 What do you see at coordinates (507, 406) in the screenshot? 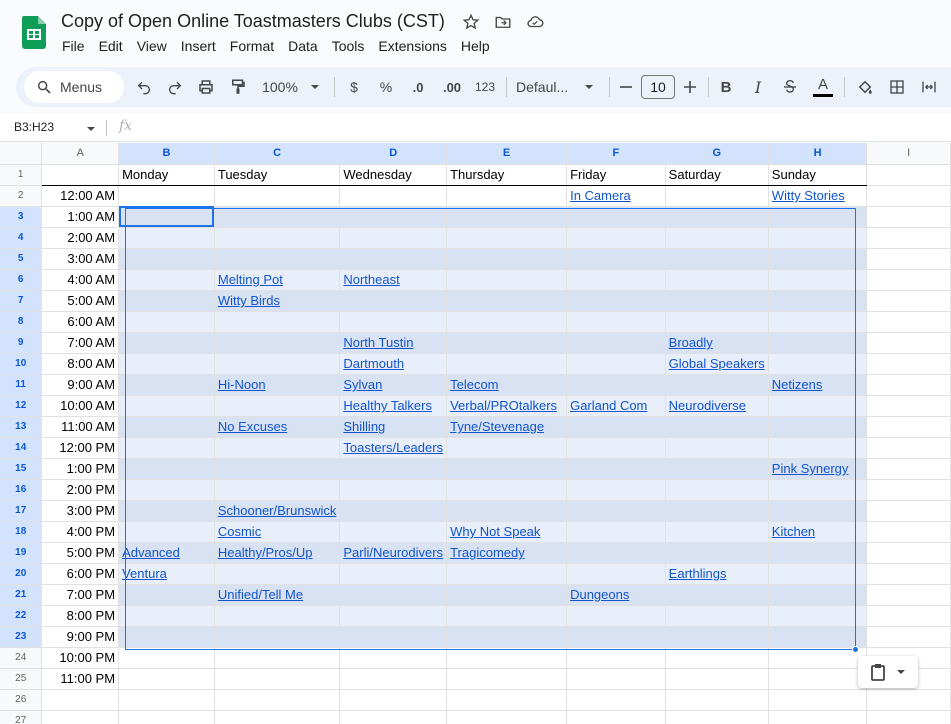
I see `club-link-cell: Verbal/PROtalkers` at bounding box center [507, 406].